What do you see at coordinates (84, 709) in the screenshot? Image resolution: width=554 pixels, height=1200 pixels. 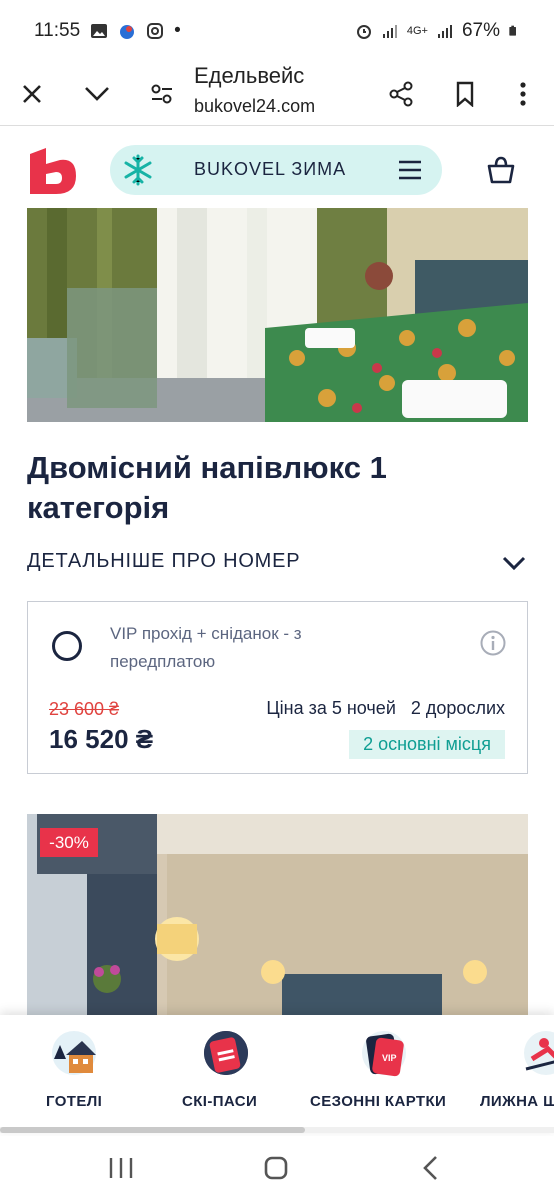 I see `old-price: 23 600 ₴` at bounding box center [84, 709].